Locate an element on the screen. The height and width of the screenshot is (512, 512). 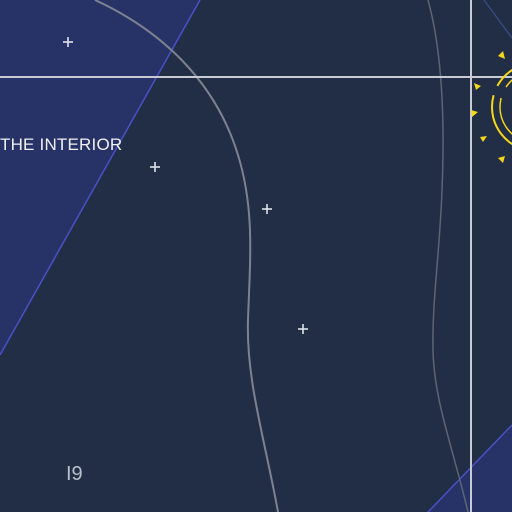
zone-ray-northeast is located at coordinates (497, 19).